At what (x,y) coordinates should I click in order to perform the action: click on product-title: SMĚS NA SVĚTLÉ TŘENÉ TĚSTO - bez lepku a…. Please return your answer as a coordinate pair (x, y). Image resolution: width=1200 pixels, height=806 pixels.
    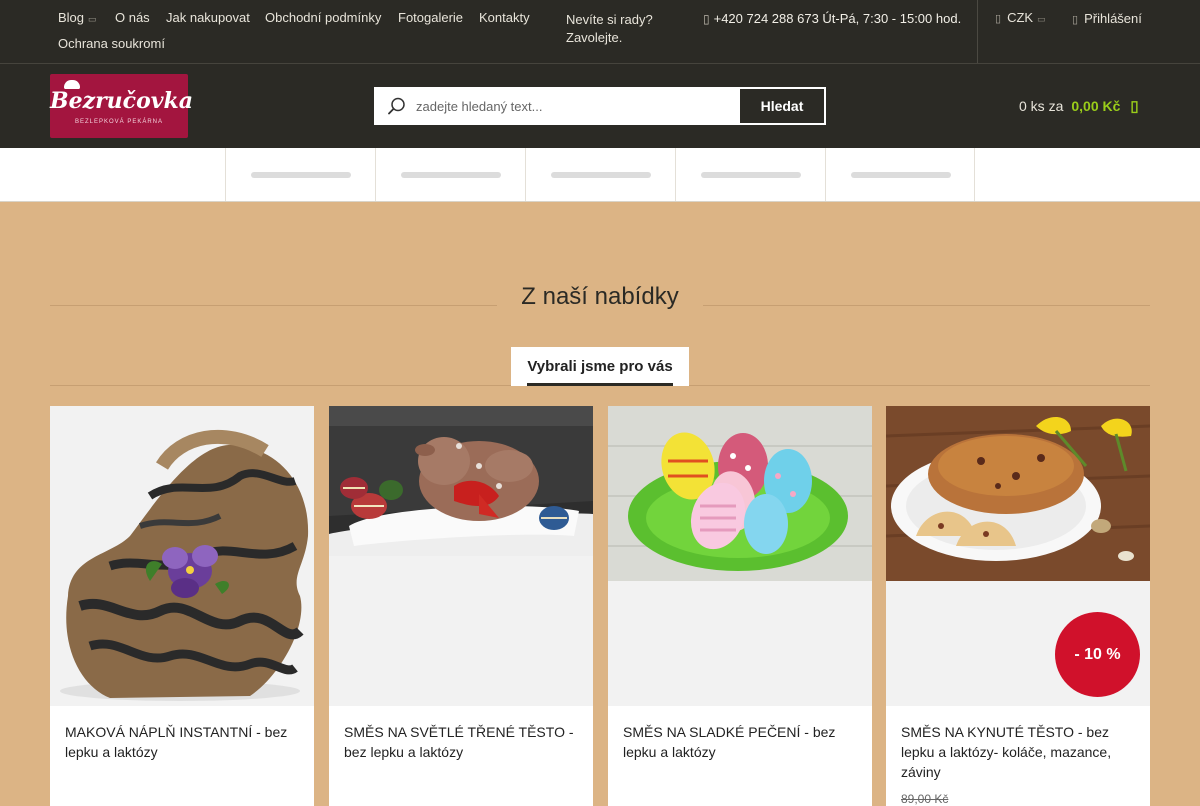
    Looking at the image, I should click on (462, 742).